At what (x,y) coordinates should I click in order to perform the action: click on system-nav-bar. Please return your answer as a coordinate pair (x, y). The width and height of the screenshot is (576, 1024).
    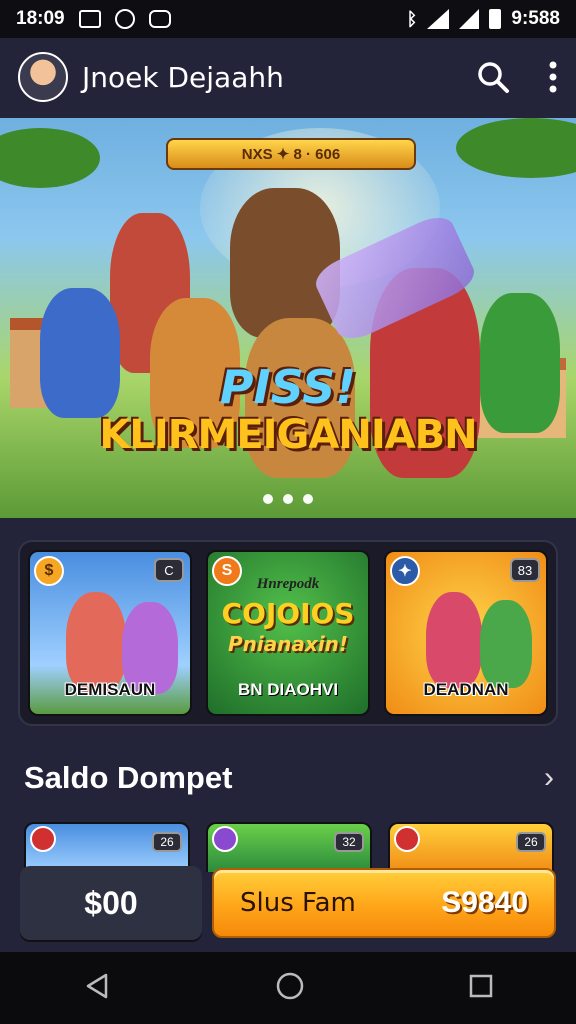
    Looking at the image, I should click on (288, 988).